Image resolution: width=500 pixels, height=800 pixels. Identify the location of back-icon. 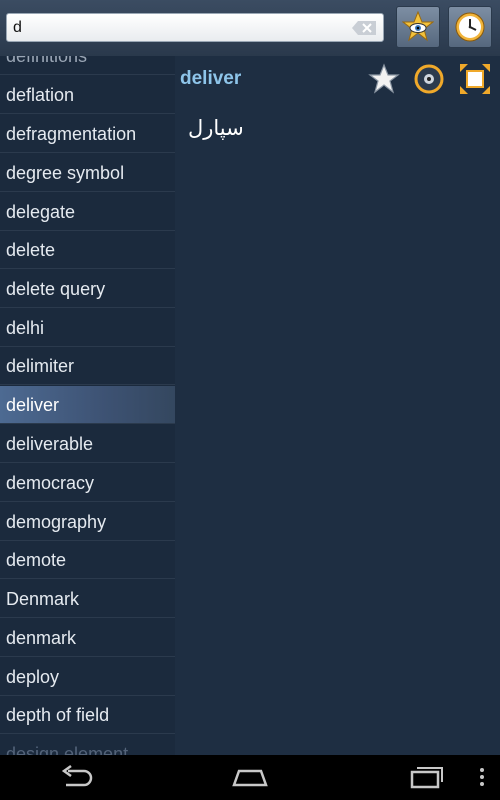
(76, 777).